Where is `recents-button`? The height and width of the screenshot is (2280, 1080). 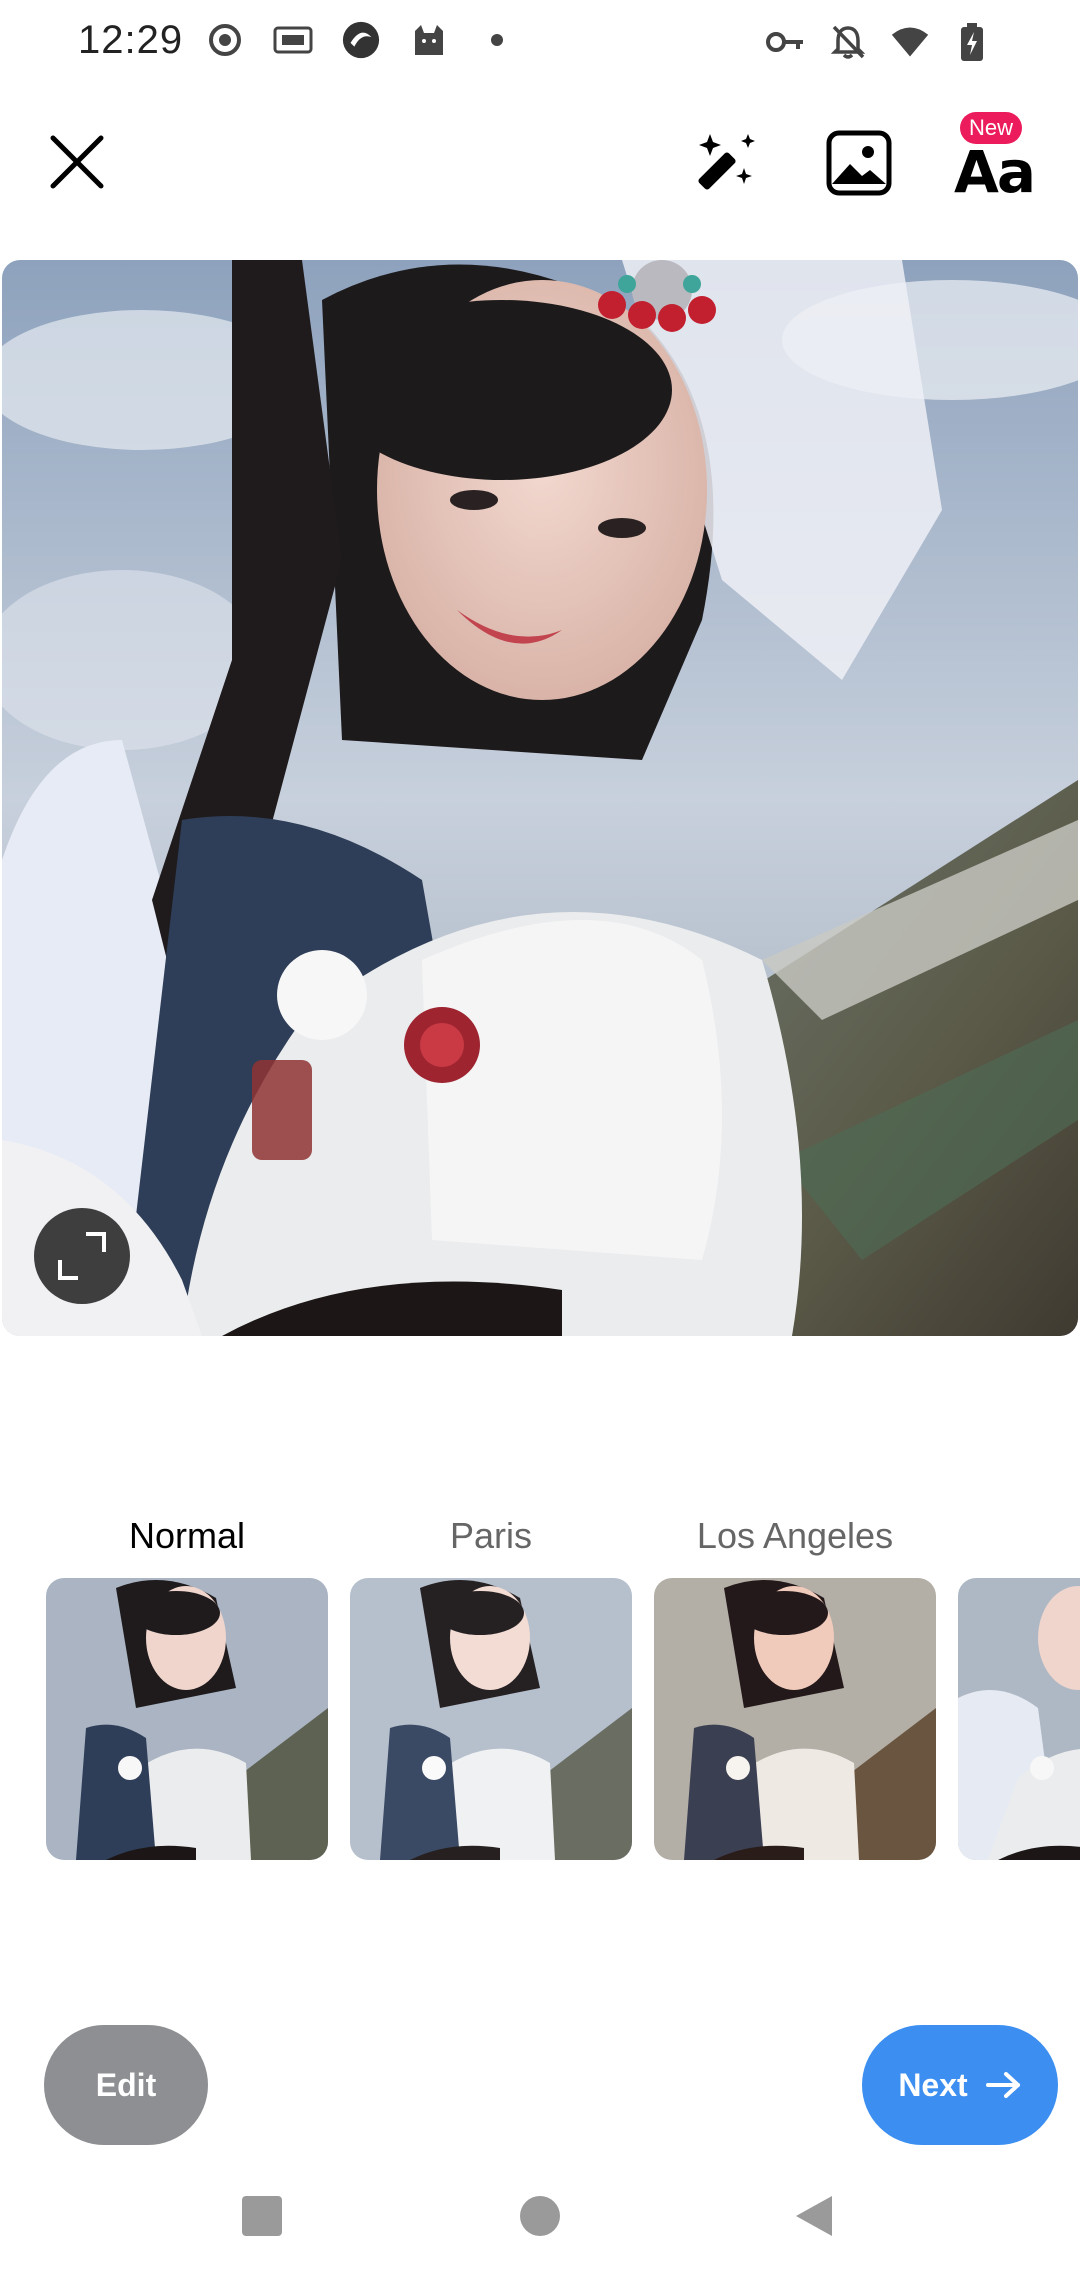
recents-button is located at coordinates (262, 2218).